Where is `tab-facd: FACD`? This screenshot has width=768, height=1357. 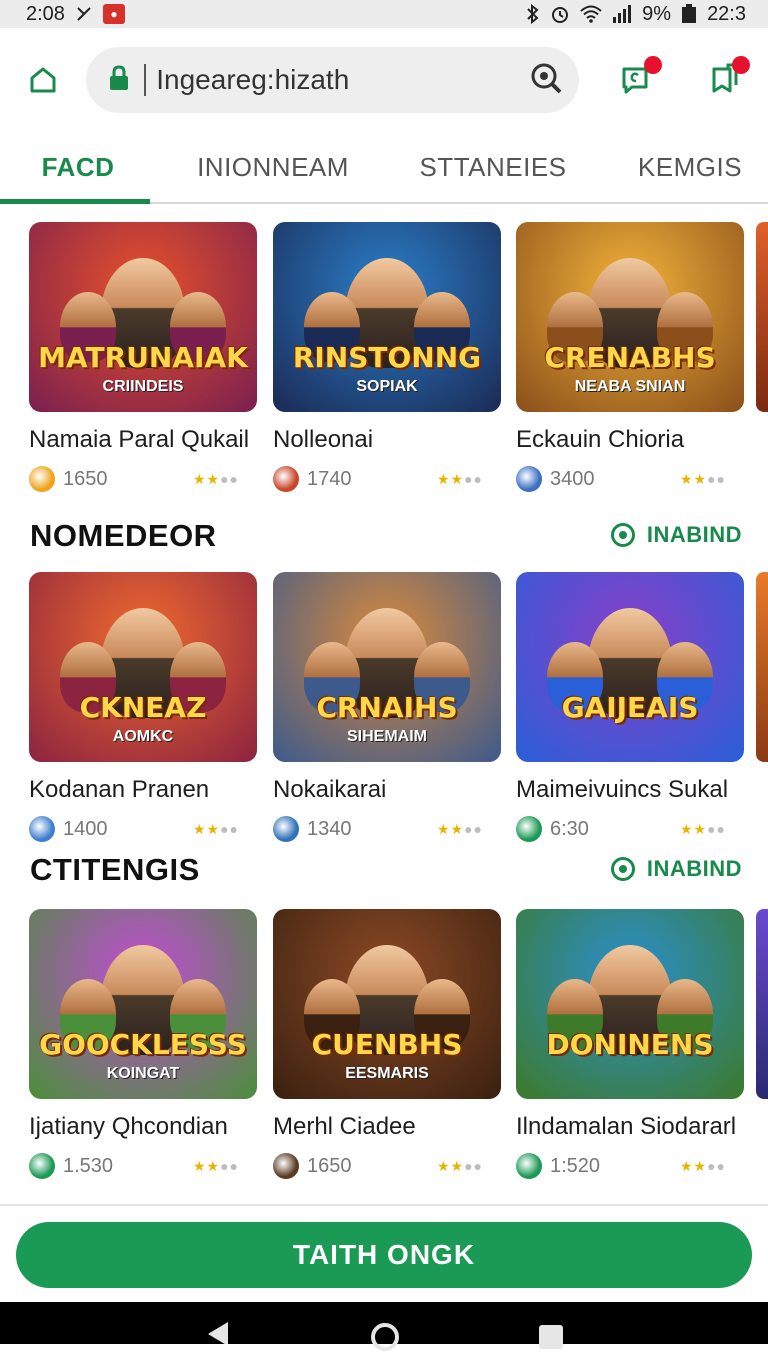
tab-facd: FACD is located at coordinates (78, 167).